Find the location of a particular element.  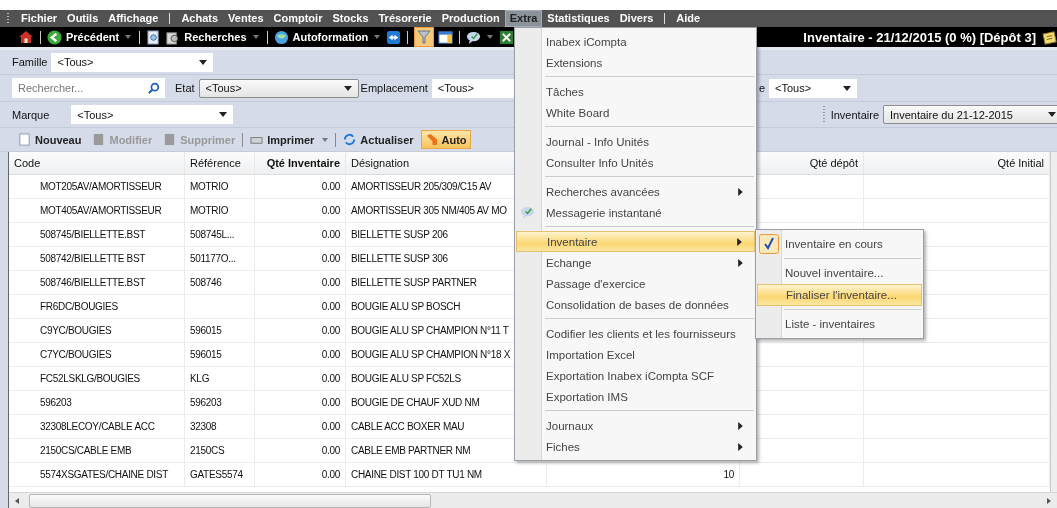

menu-item: Comptoir is located at coordinates (298, 18).